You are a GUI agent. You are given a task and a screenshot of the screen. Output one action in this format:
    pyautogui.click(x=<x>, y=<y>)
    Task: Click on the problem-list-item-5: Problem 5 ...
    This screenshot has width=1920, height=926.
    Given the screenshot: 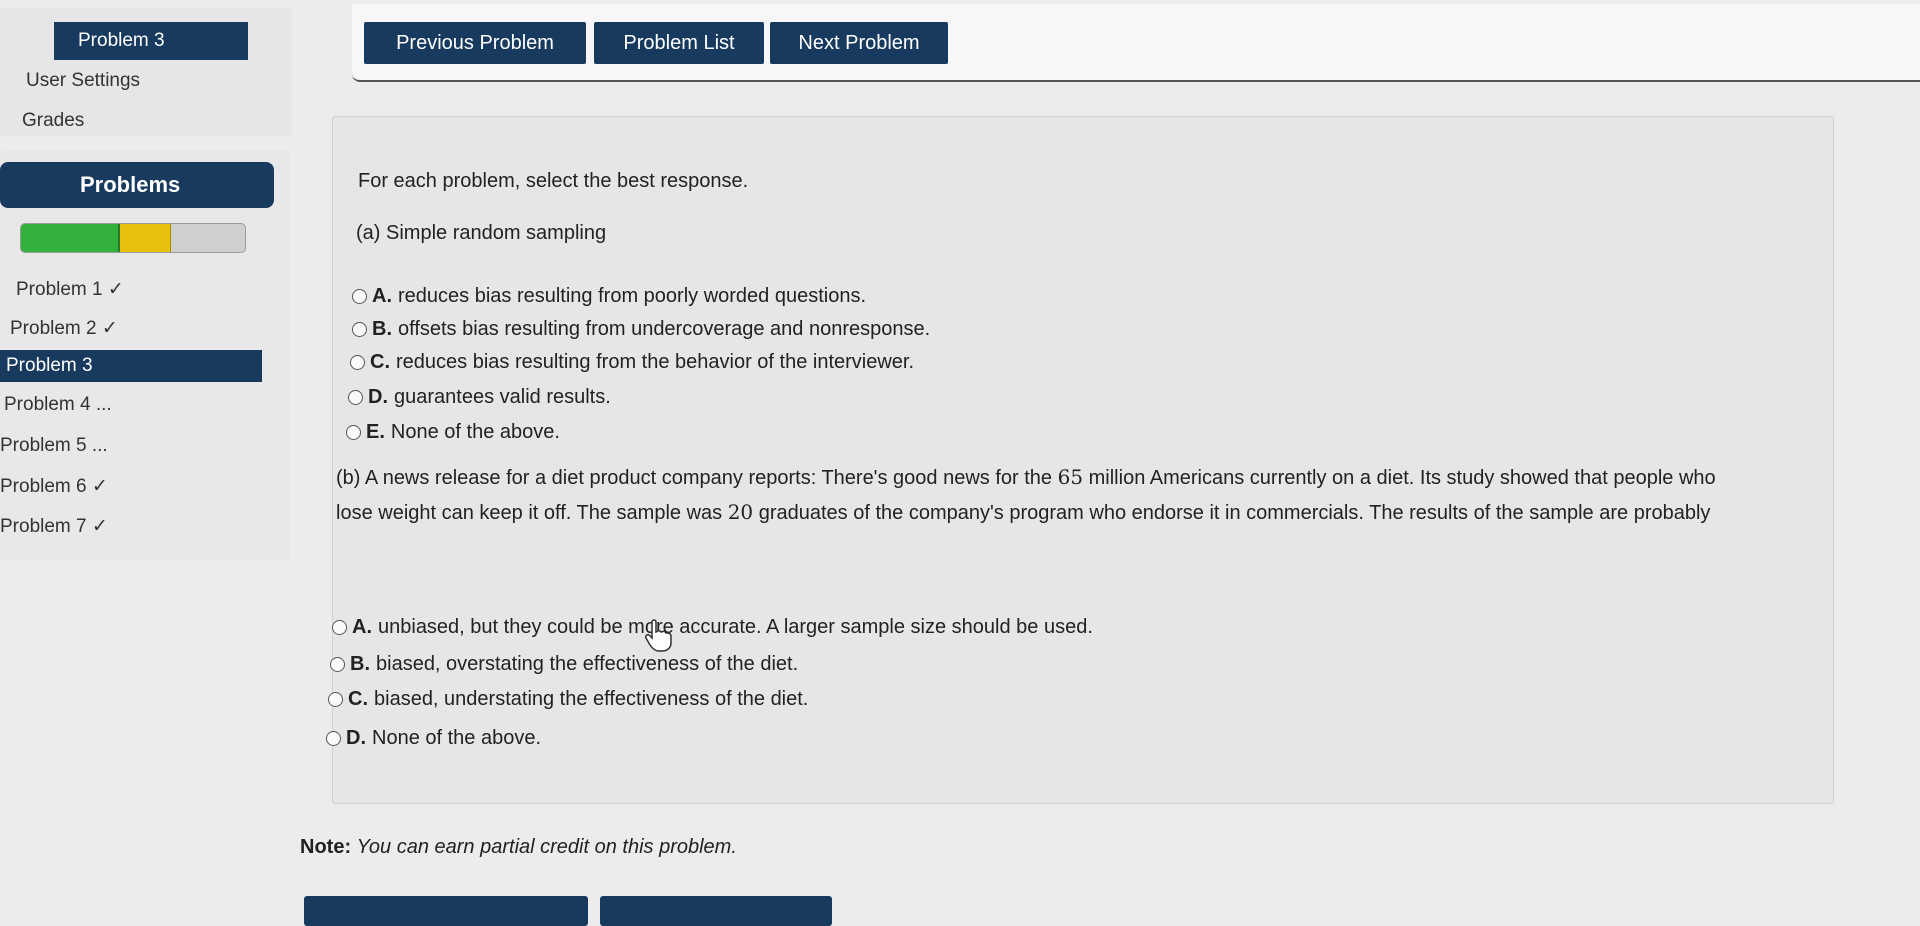 What is the action you would take?
    pyautogui.click(x=131, y=446)
    